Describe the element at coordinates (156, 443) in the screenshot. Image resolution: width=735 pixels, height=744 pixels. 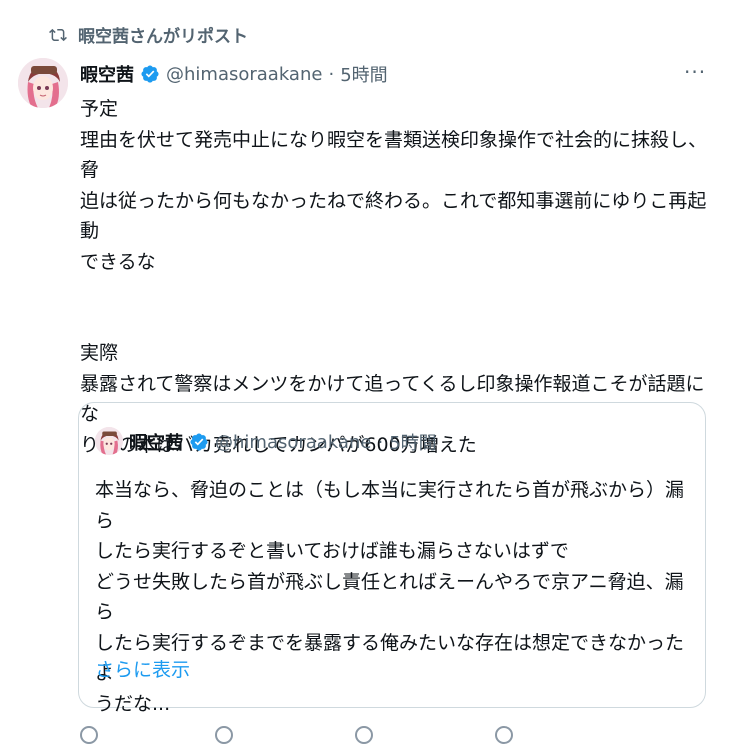
I see `quote-author-name: 暇空茜` at that location.